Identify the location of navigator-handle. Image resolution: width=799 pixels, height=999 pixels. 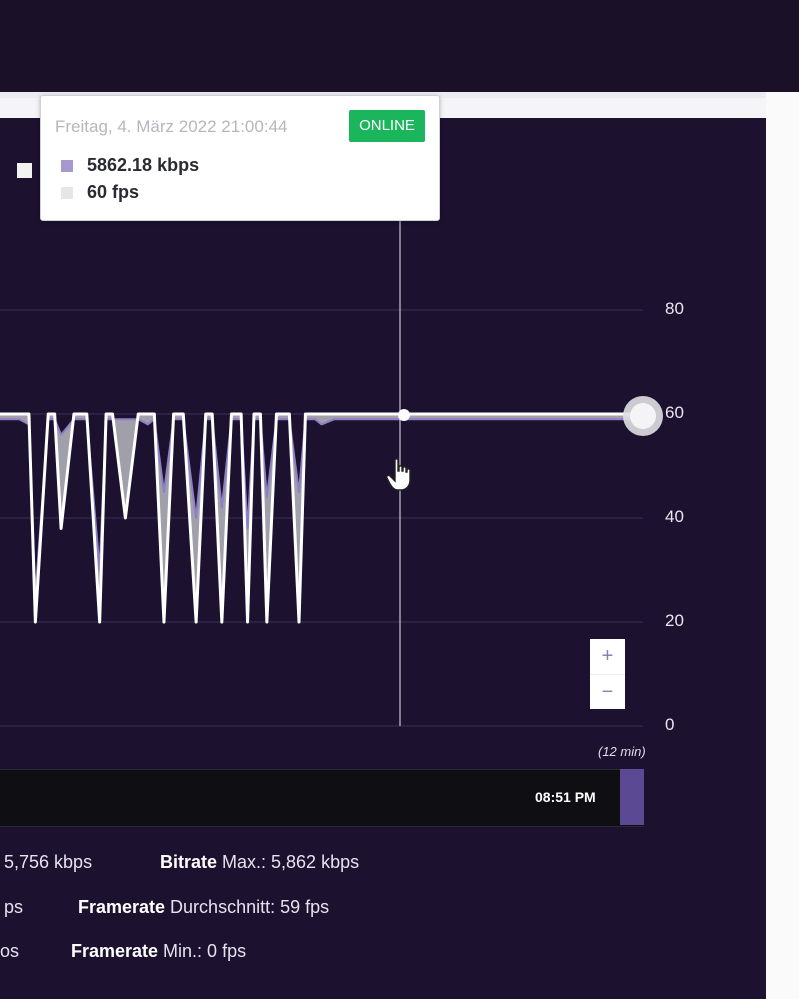
(632, 797).